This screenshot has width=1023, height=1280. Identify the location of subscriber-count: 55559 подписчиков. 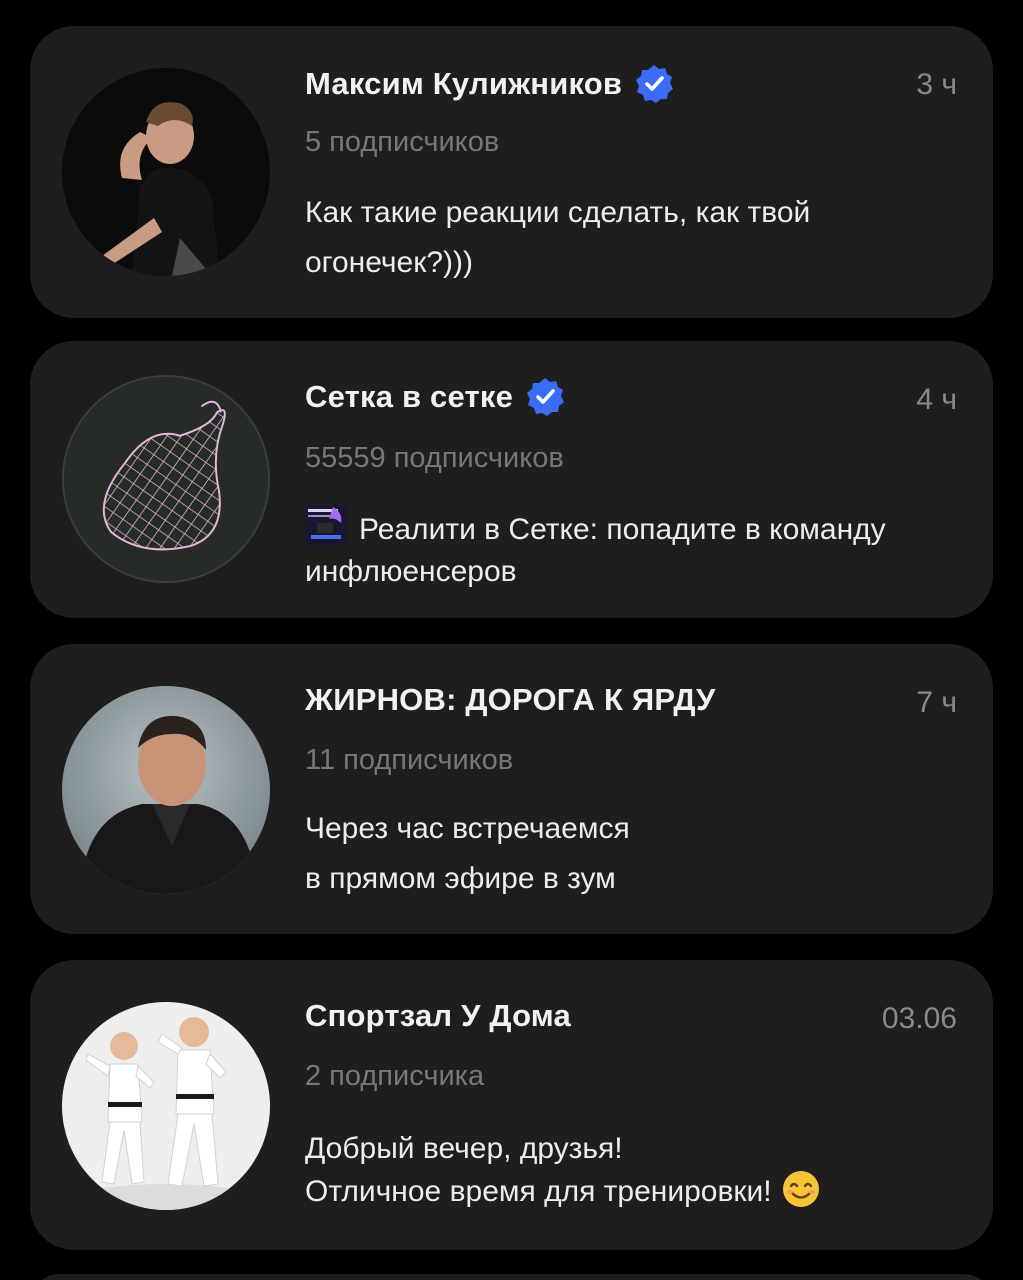
(434, 458).